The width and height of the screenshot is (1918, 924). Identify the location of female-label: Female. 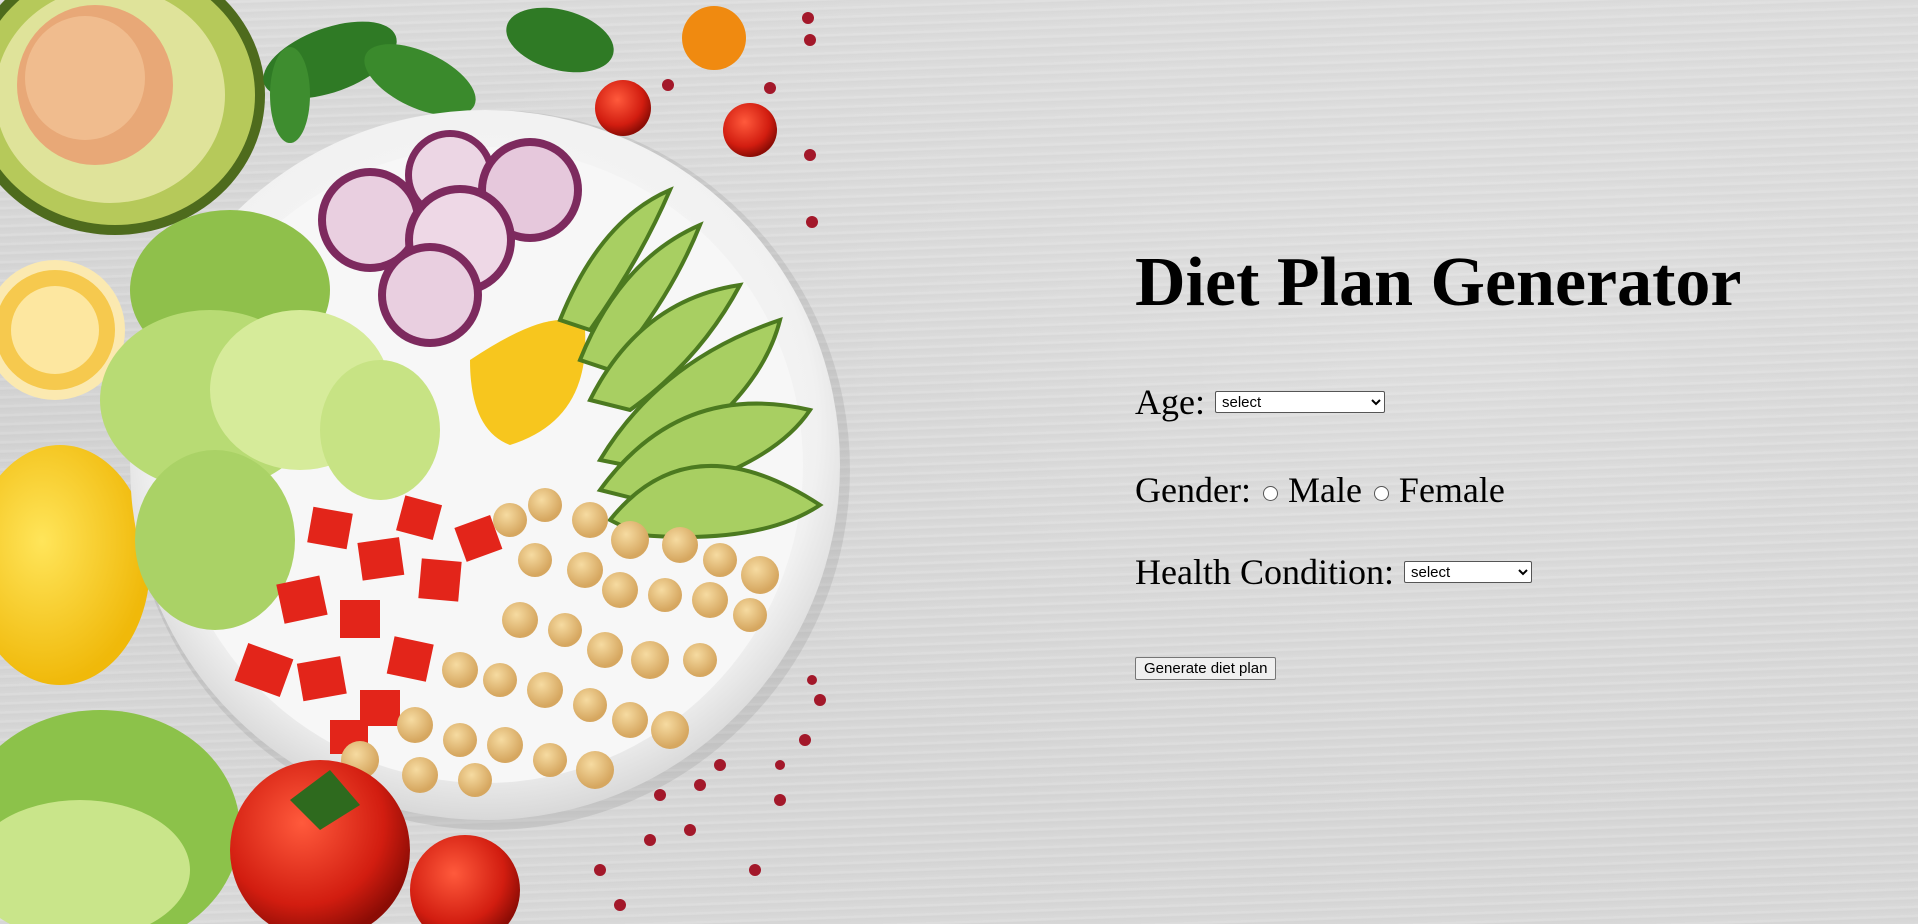
(1452, 490).